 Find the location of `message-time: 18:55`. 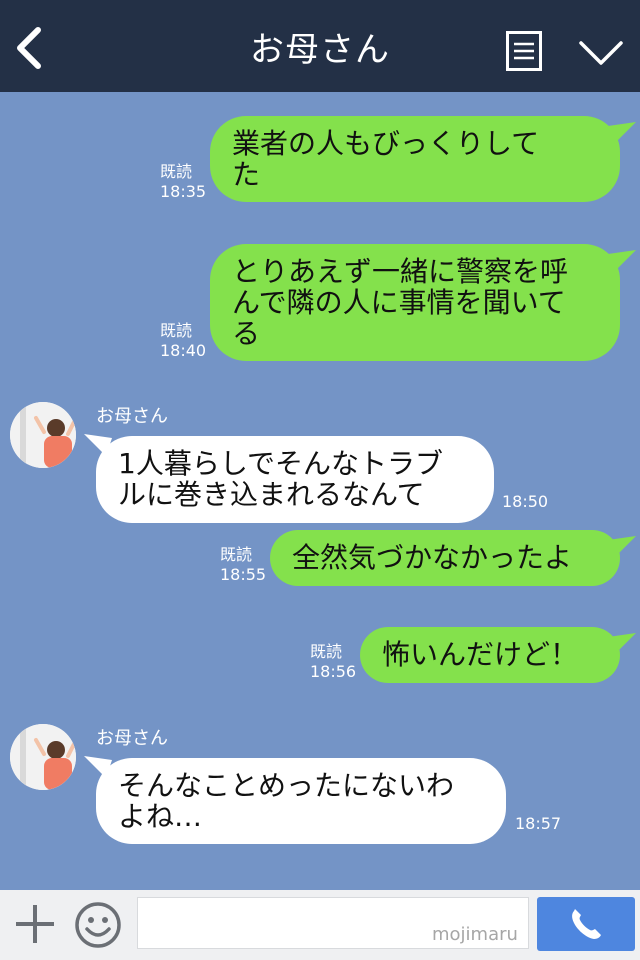

message-time: 18:55 is located at coordinates (243, 574).